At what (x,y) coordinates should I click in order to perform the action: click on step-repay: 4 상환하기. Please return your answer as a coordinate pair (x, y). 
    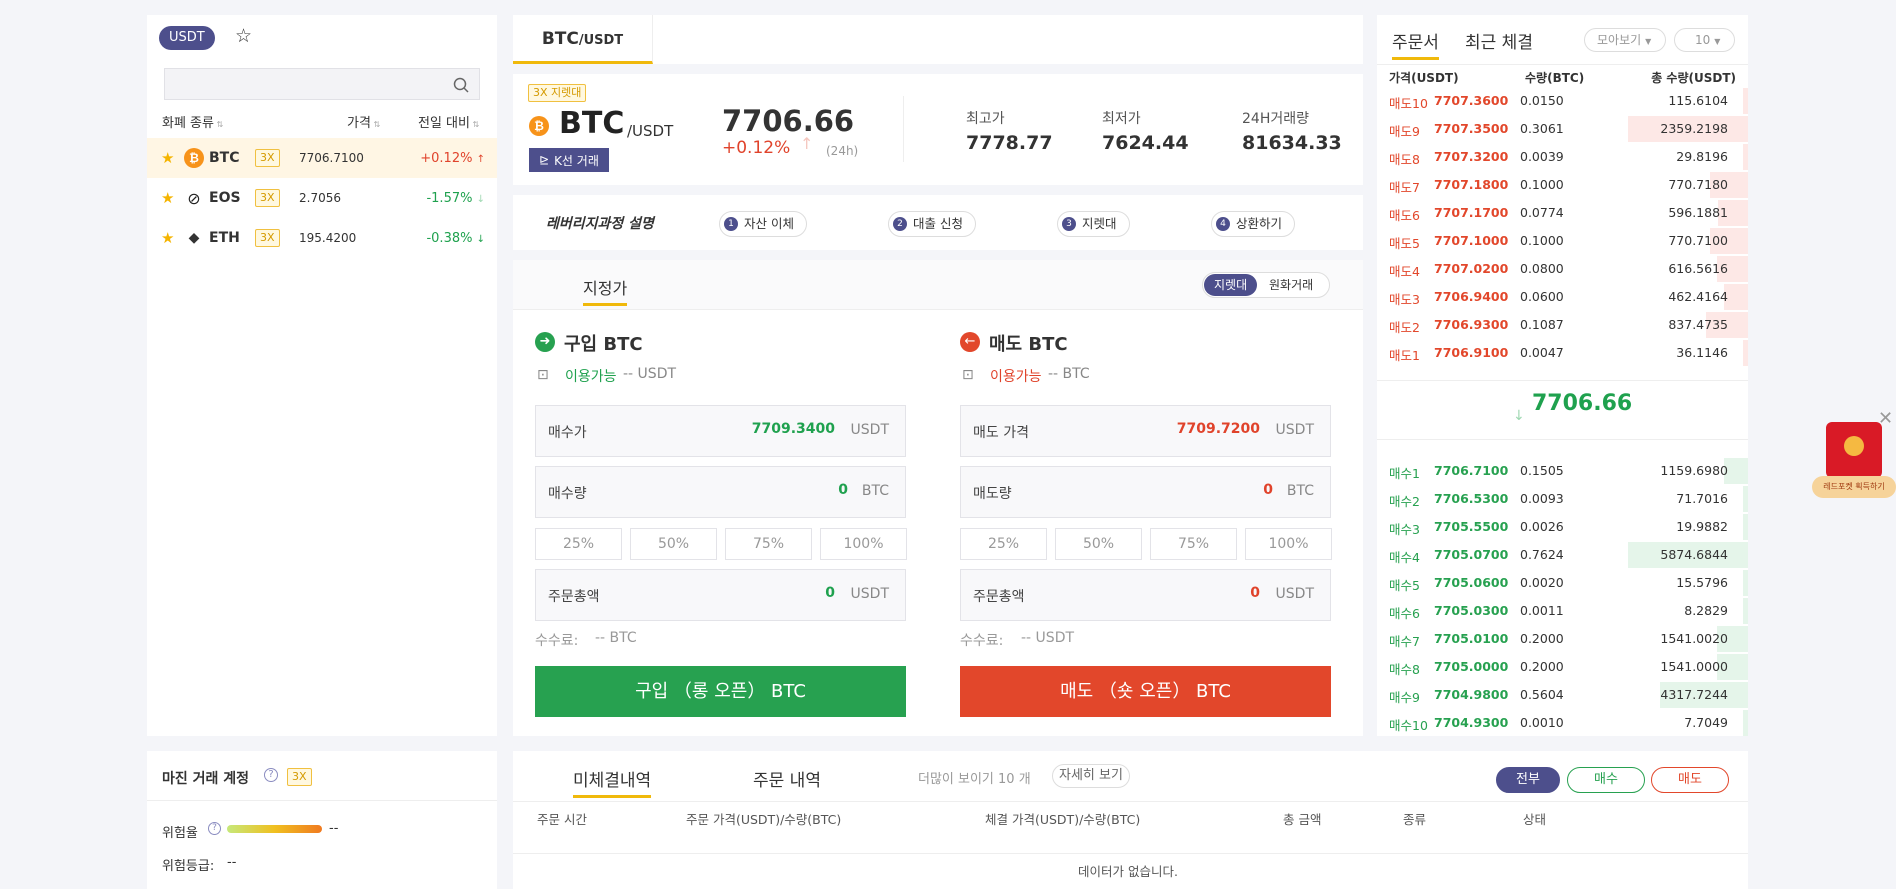
    Looking at the image, I should click on (1253, 224).